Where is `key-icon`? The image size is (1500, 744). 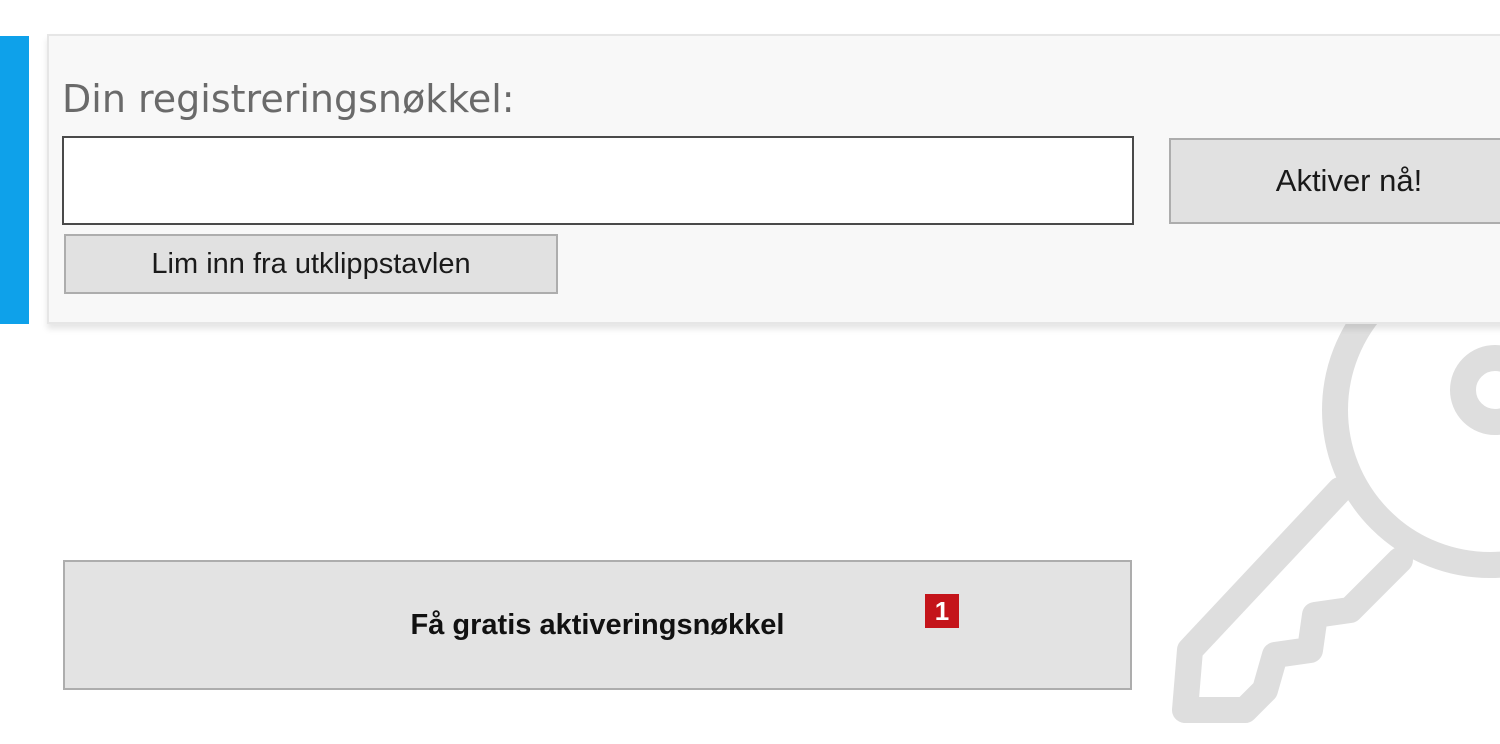 key-icon is located at coordinates (1336, 511).